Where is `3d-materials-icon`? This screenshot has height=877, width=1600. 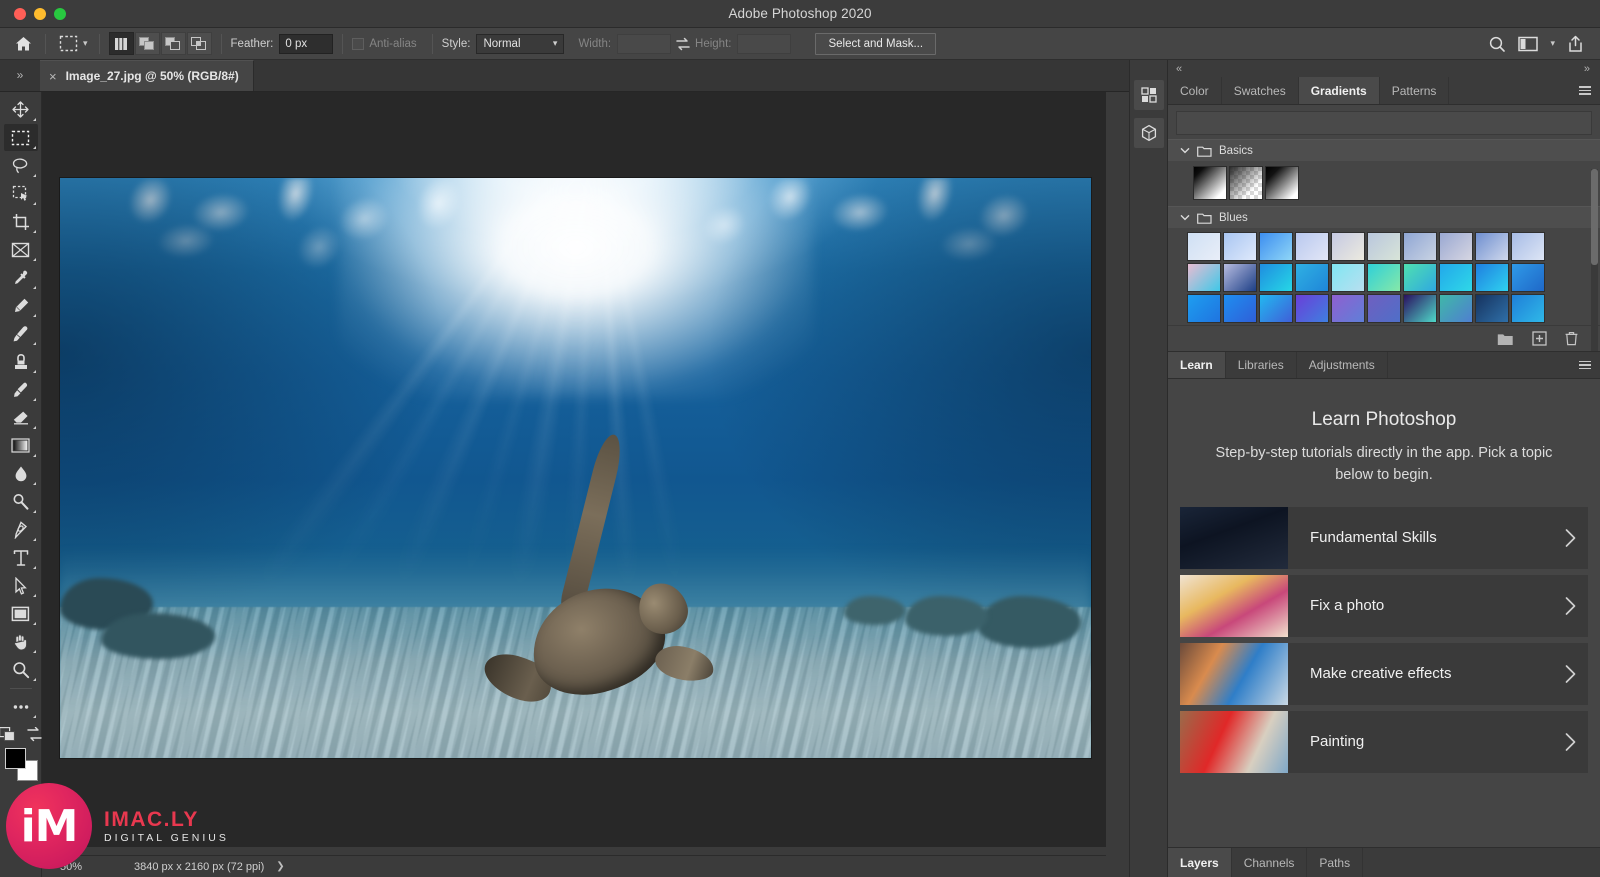
3d-materials-icon is located at coordinates (1148, 133).